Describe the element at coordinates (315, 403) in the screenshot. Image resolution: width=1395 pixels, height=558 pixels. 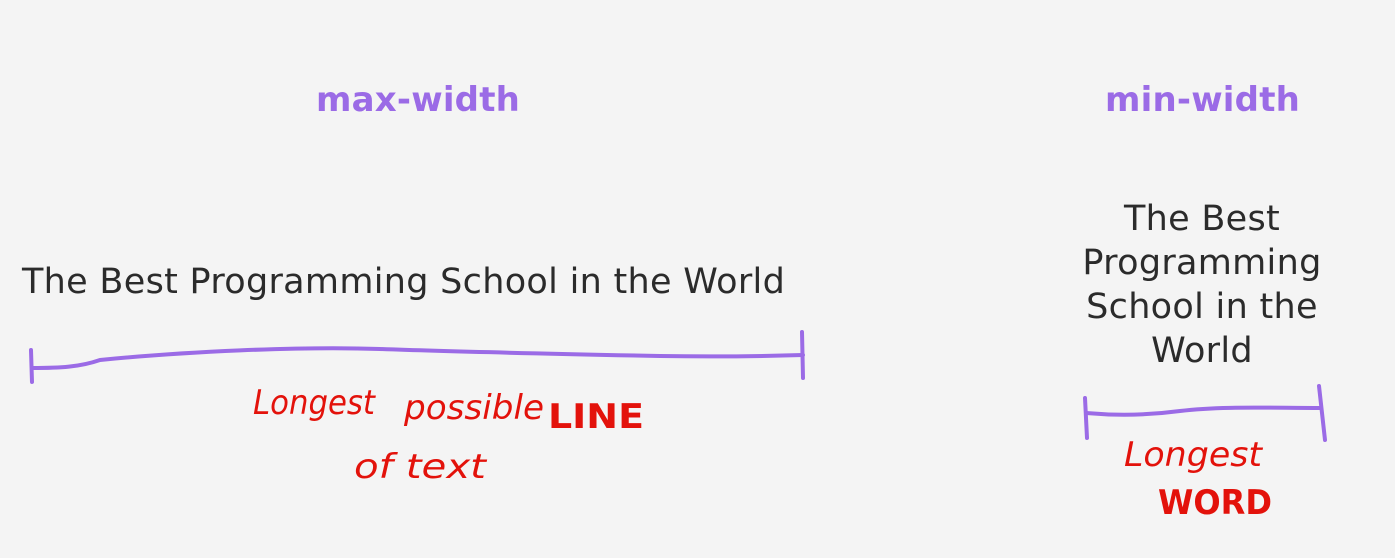
I see `max-annotation-longest: Longest` at that location.